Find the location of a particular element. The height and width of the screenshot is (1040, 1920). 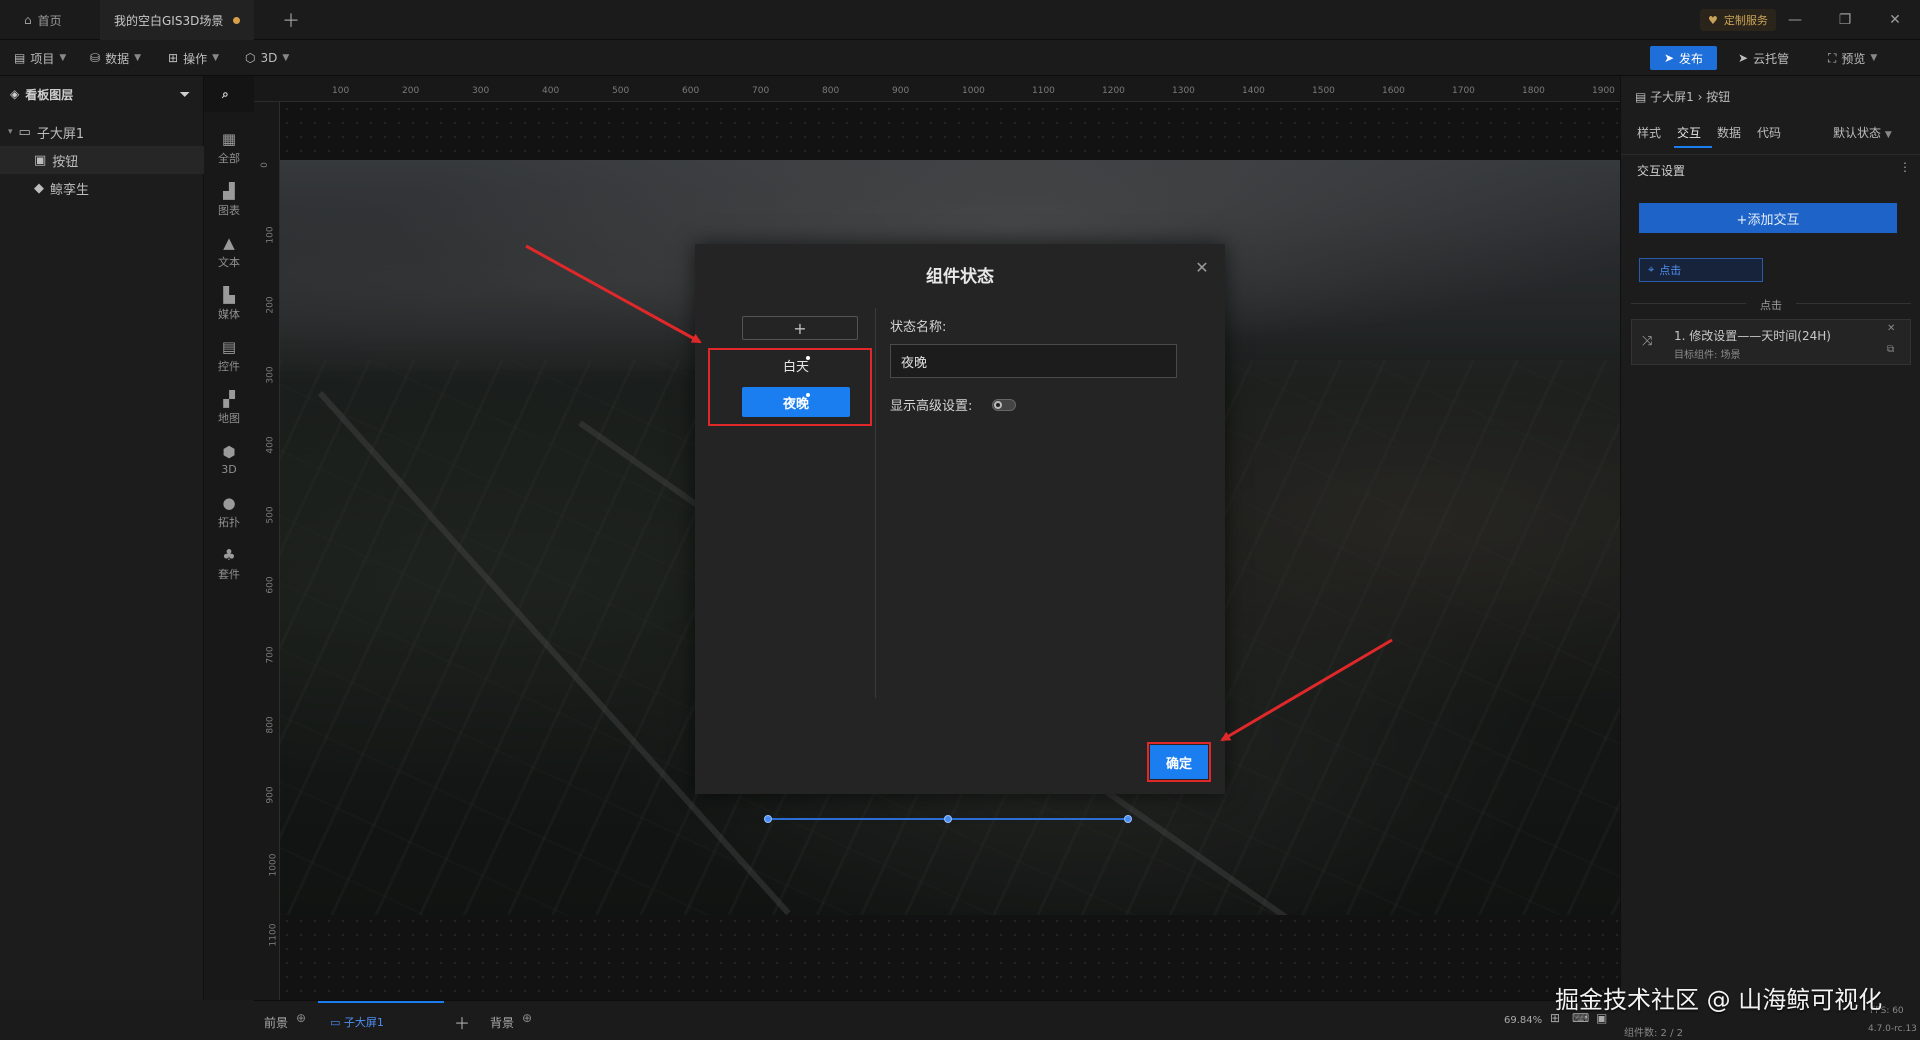

ruler-tick-label: 1700 is located at coordinates (1463, 91).